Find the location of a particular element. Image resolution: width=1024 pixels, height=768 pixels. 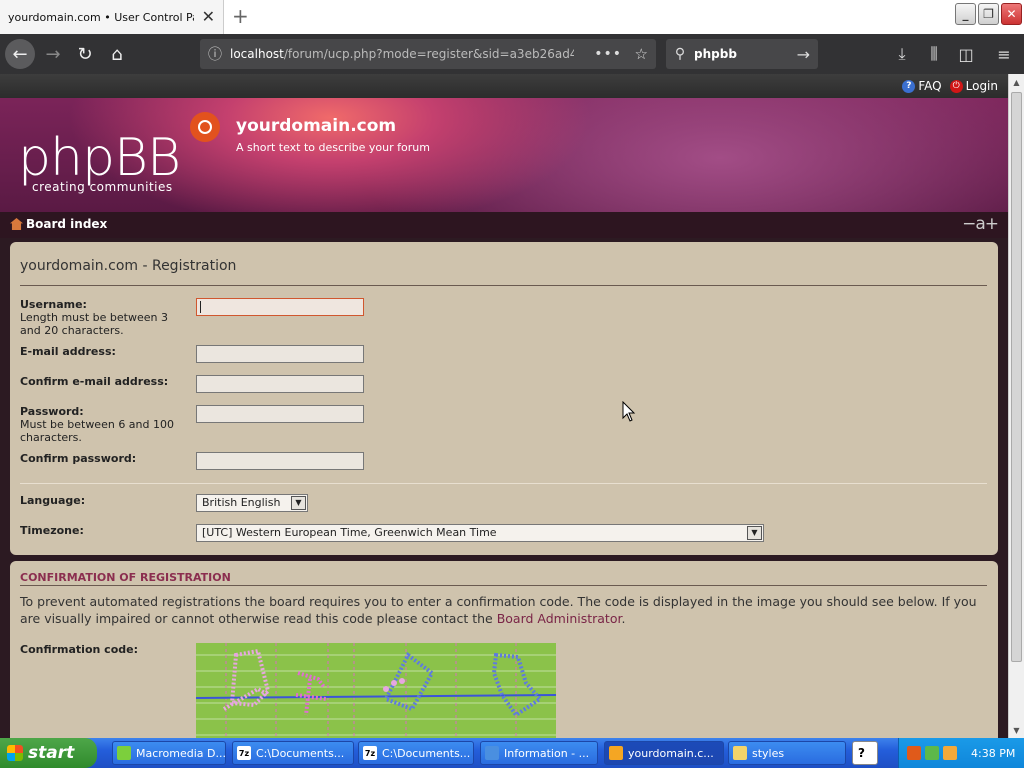

captcha-image is located at coordinates (376, 690).